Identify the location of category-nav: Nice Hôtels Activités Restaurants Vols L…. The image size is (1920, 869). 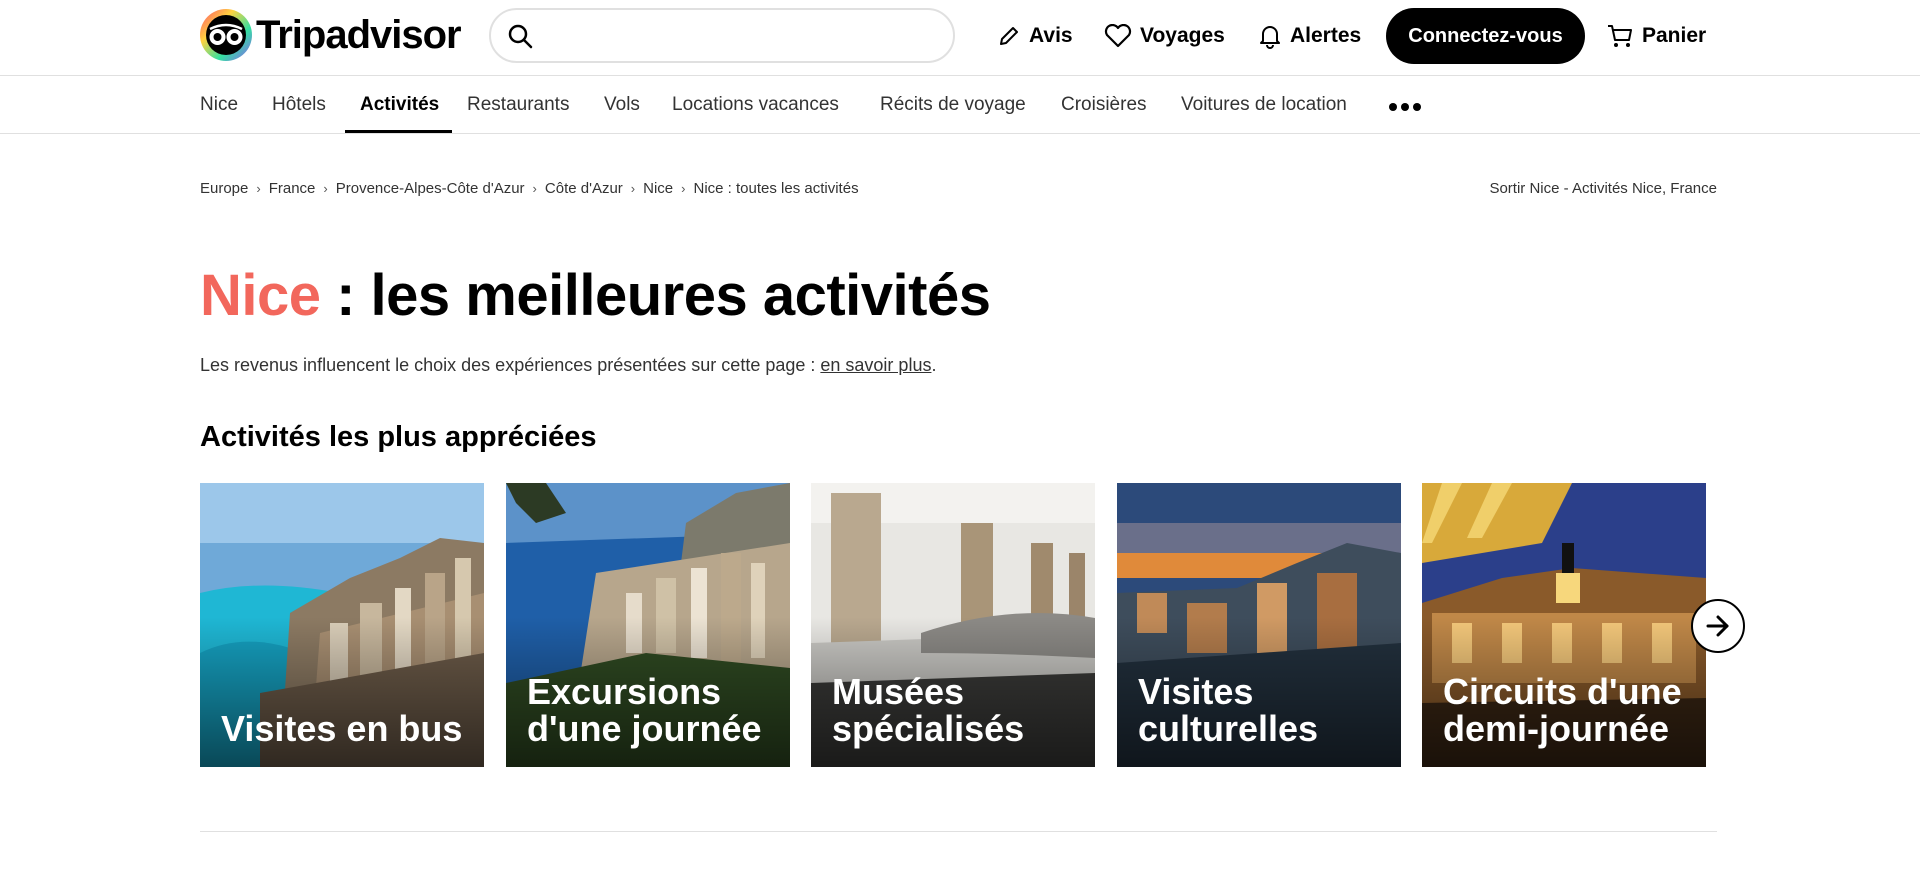
(960, 105).